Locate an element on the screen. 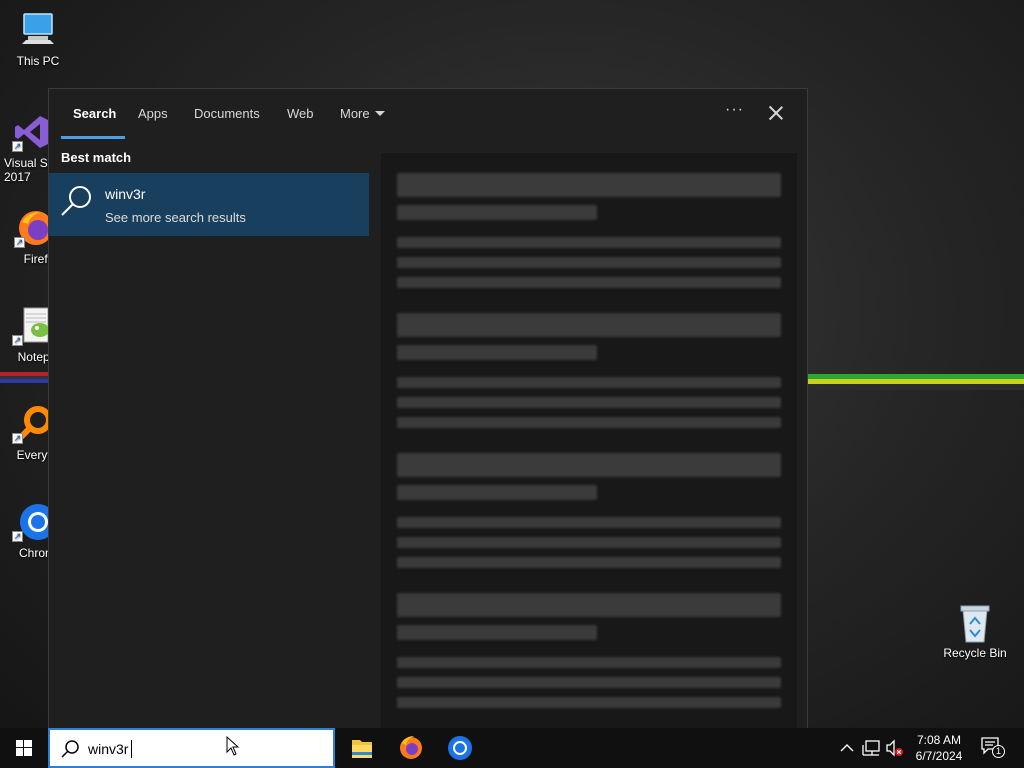  tab-more: More is located at coordinates (362, 113).